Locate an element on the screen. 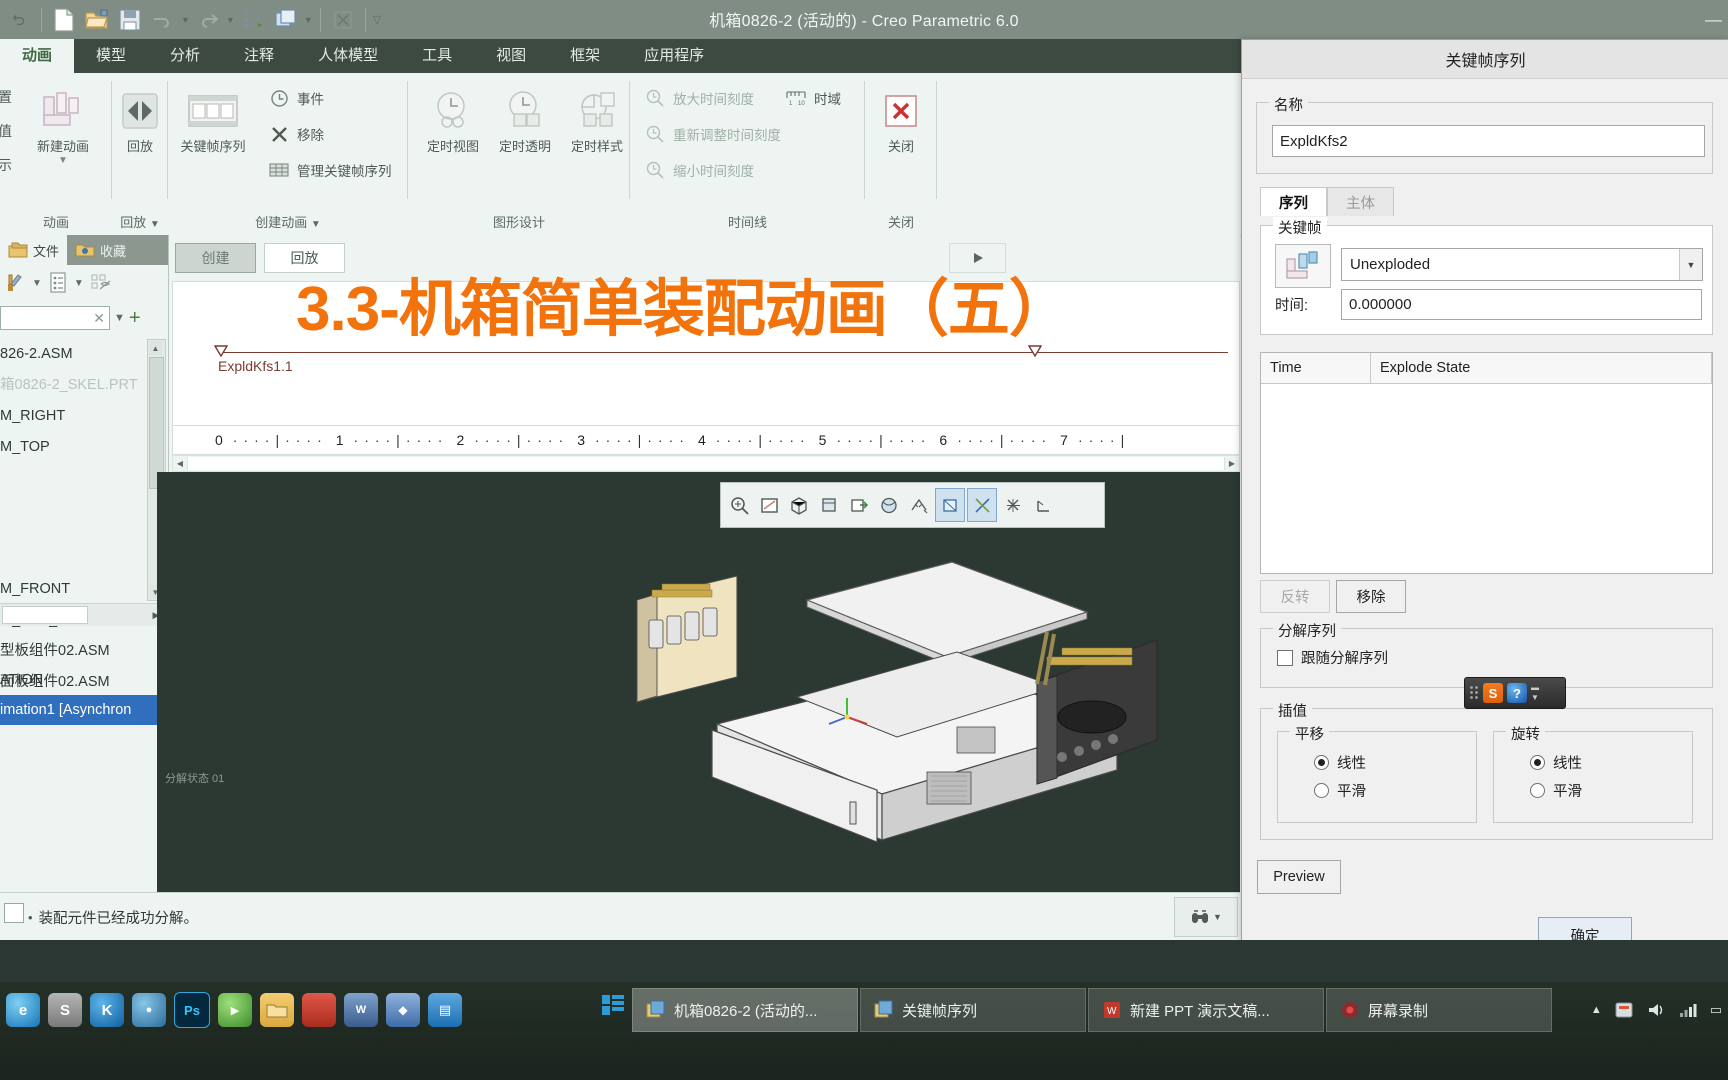 The image size is (1728, 1080). window-controls: — is located at coordinates (1716, 19).